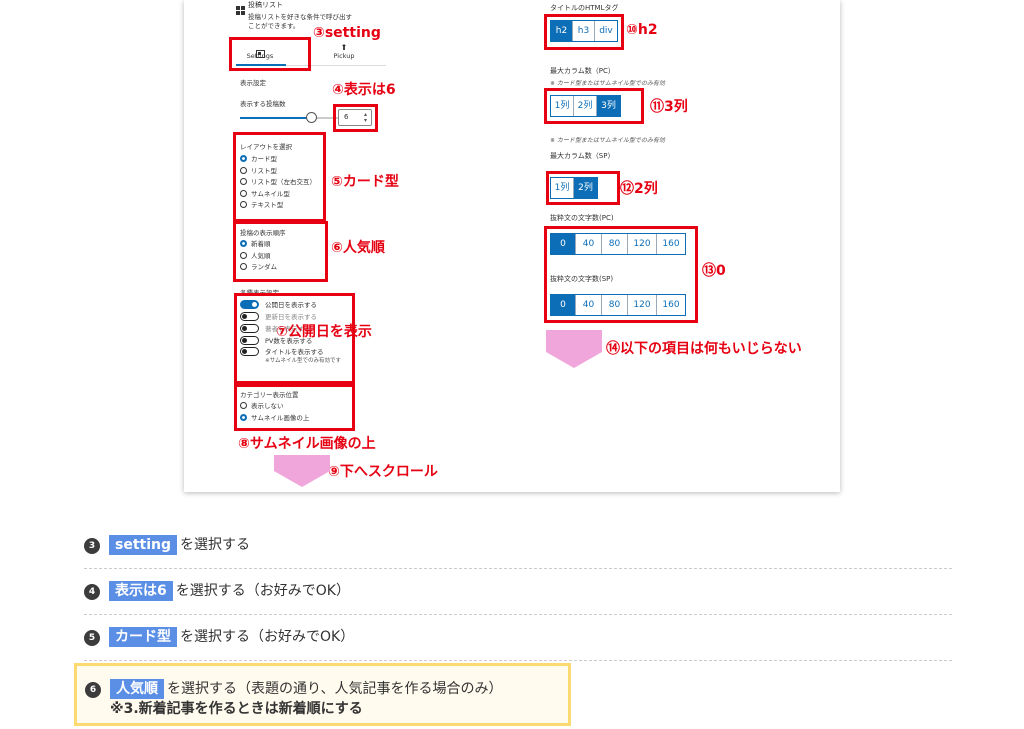  Describe the element at coordinates (574, 360) in the screenshot. I see `skip-arrow-icon` at that location.